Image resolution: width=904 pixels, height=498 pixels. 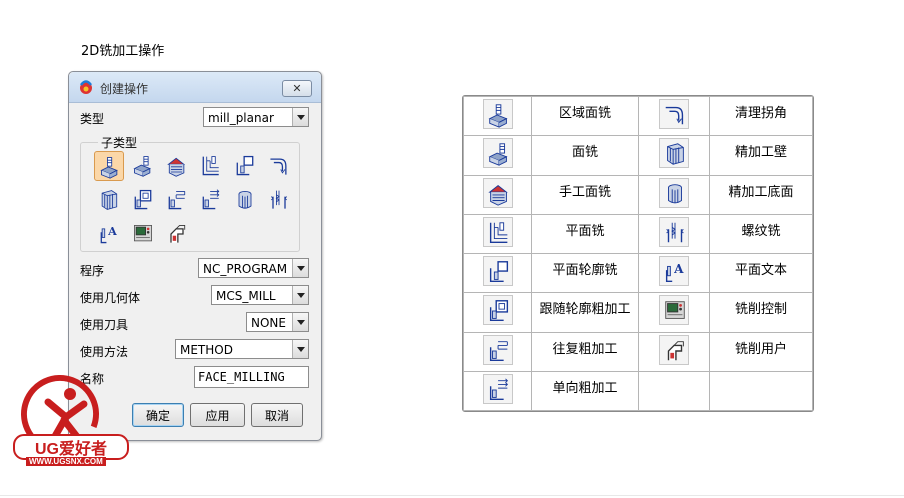 What do you see at coordinates (452, 495) in the screenshot?
I see `divider` at bounding box center [452, 495].